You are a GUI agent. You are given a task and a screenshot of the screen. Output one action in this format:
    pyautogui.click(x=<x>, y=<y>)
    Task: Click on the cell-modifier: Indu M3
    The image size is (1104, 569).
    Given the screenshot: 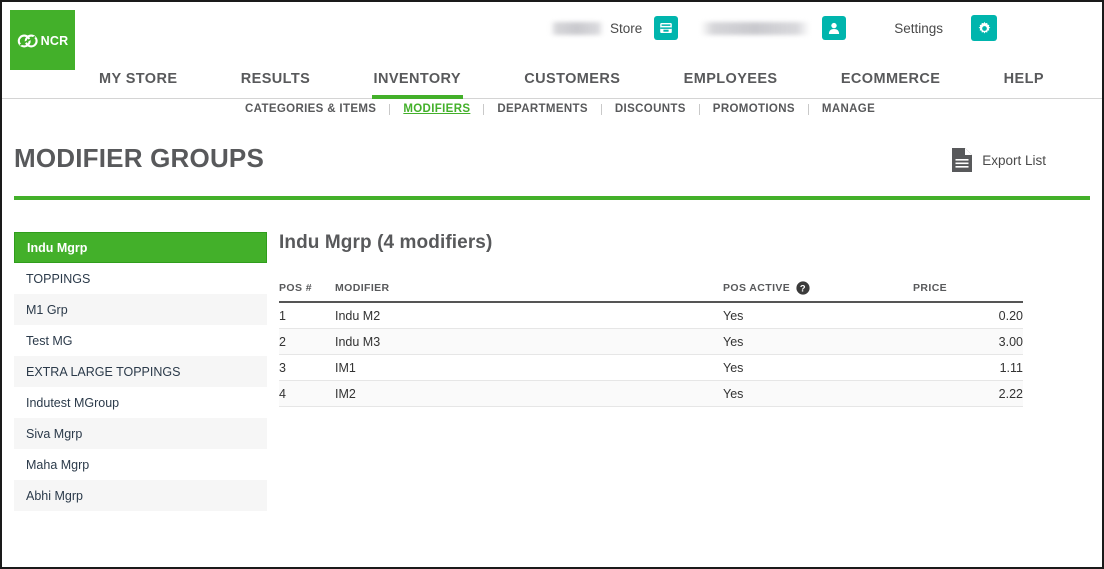 What is the action you would take?
    pyautogui.click(x=529, y=341)
    